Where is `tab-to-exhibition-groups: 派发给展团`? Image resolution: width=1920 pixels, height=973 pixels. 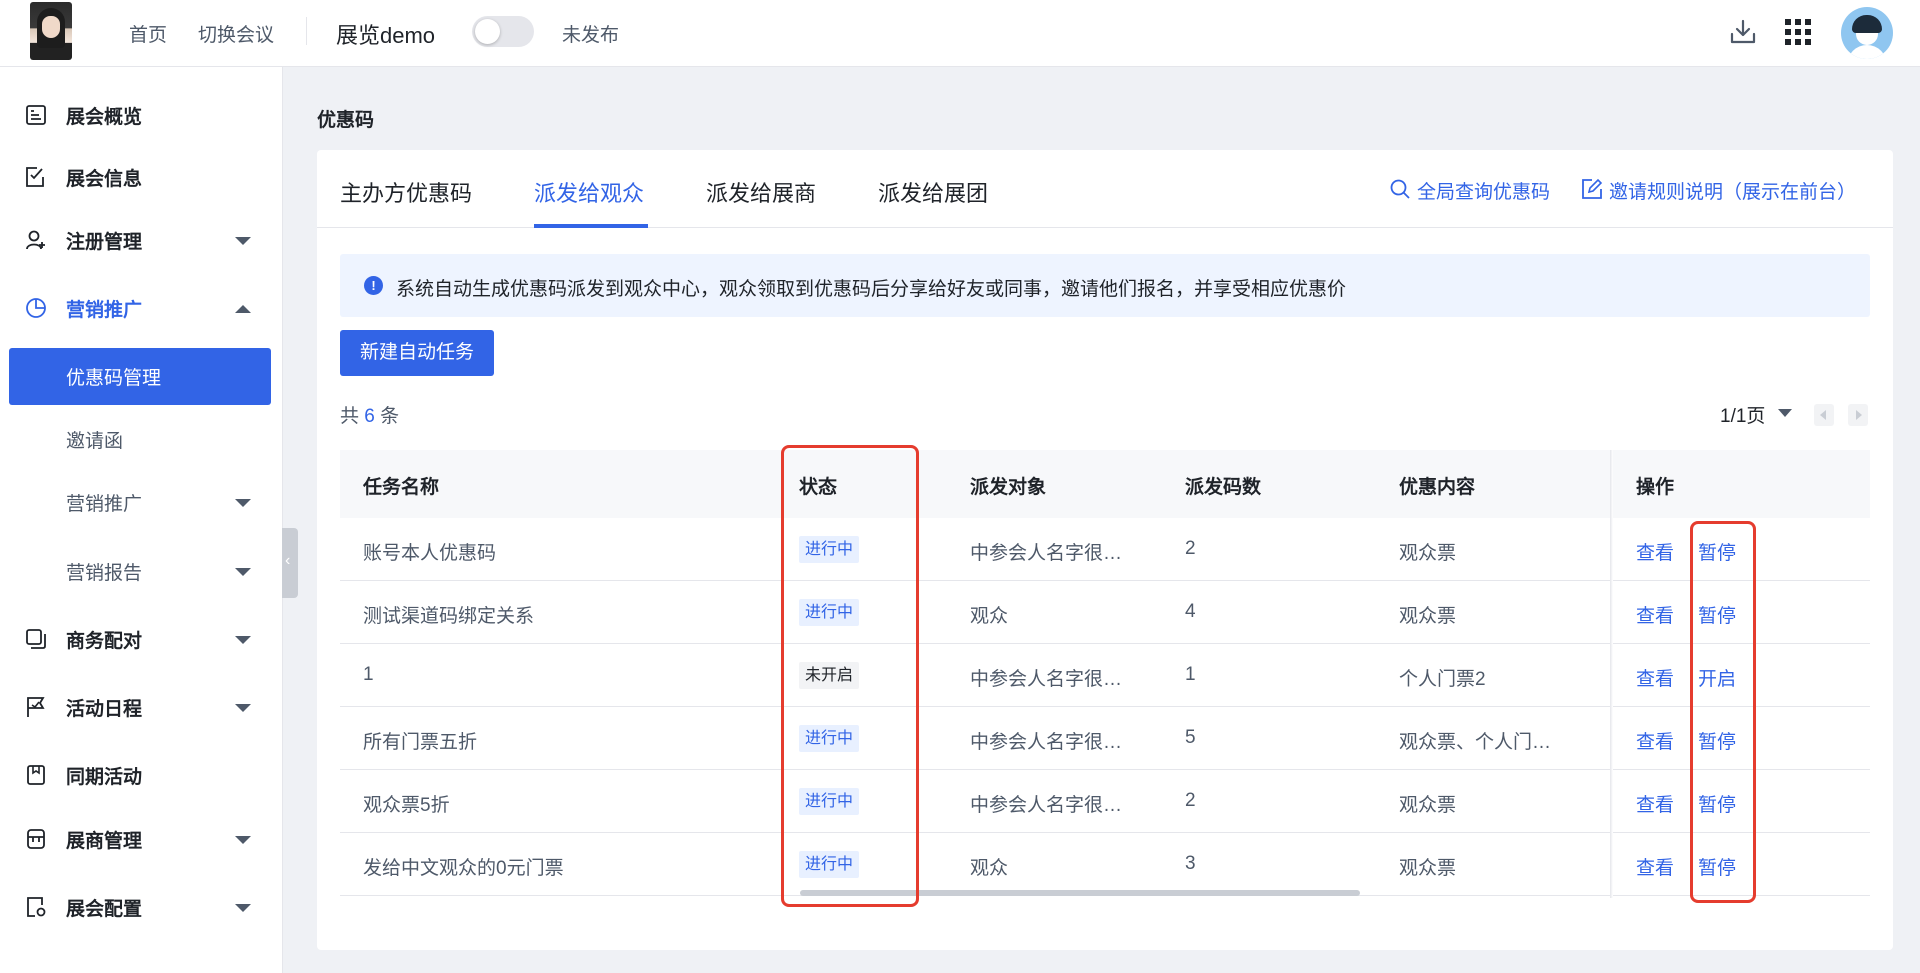 tab-to-exhibition-groups: 派发给展团 is located at coordinates (933, 192).